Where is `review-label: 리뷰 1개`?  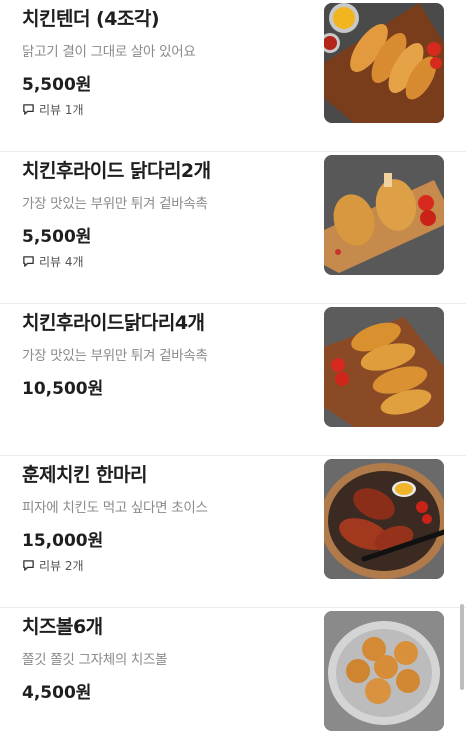 review-label: 리뷰 1개 is located at coordinates (61, 109).